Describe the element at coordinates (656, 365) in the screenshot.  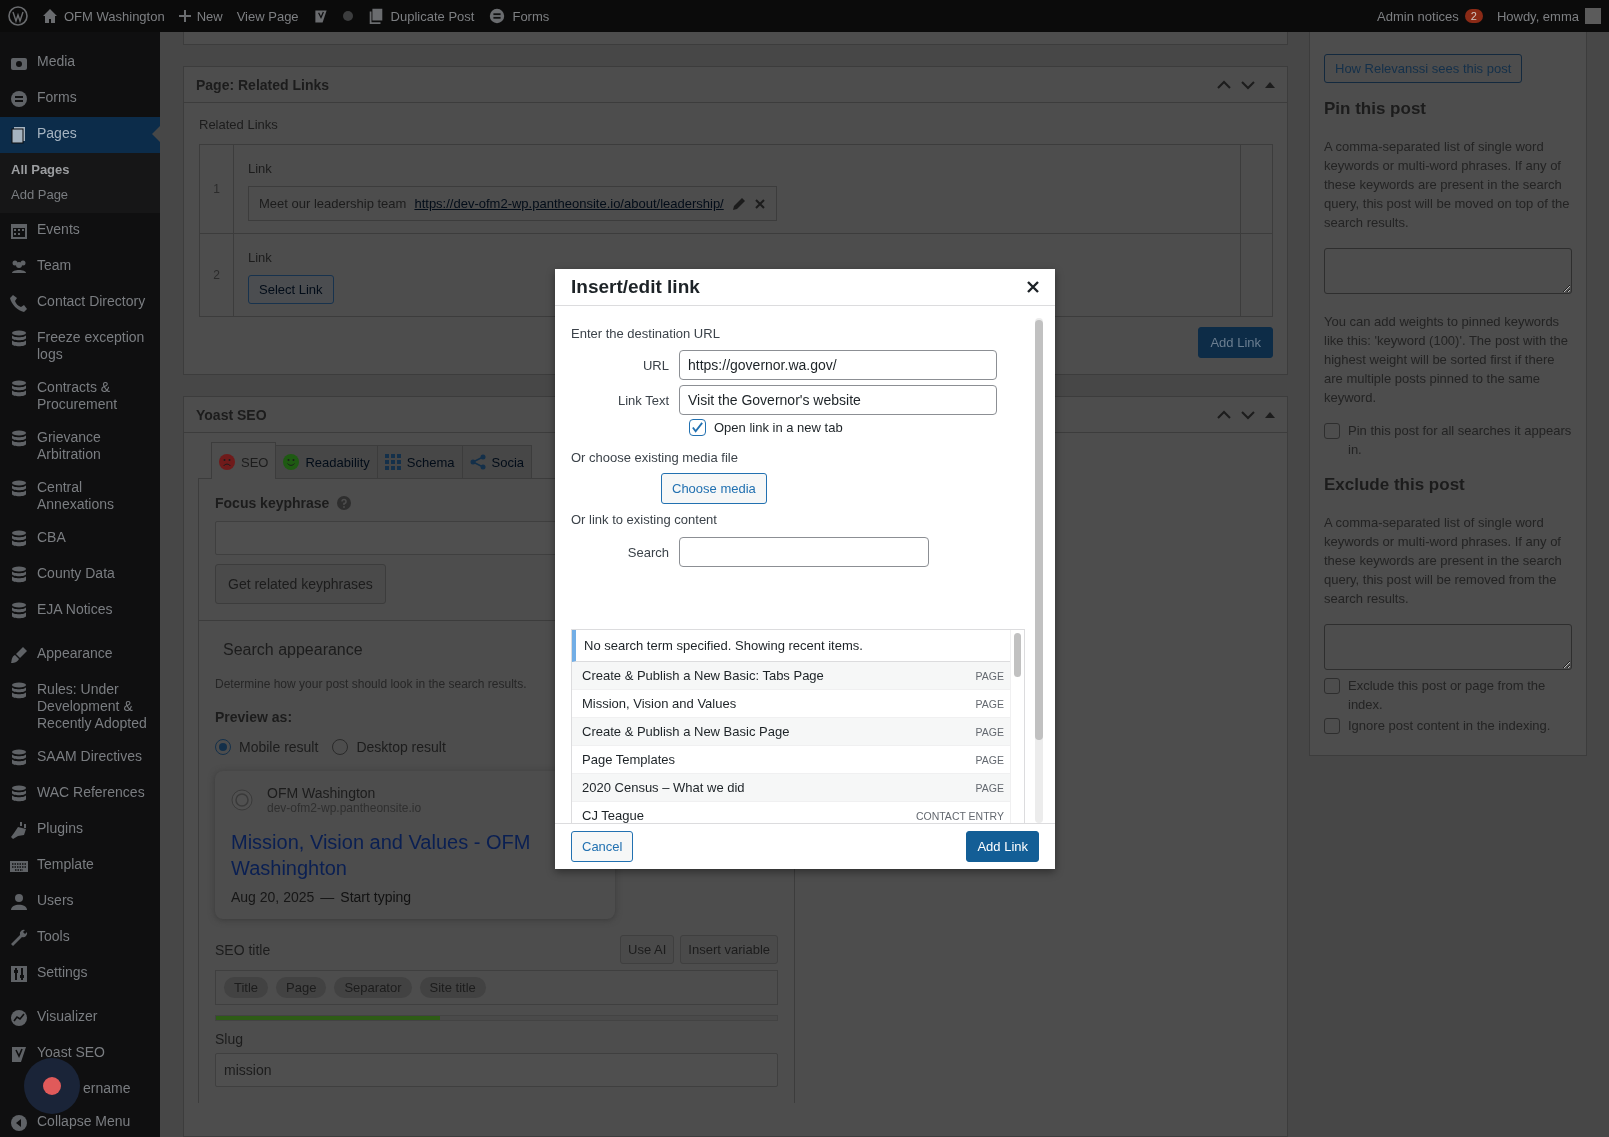
I see `field-label: URL` at that location.